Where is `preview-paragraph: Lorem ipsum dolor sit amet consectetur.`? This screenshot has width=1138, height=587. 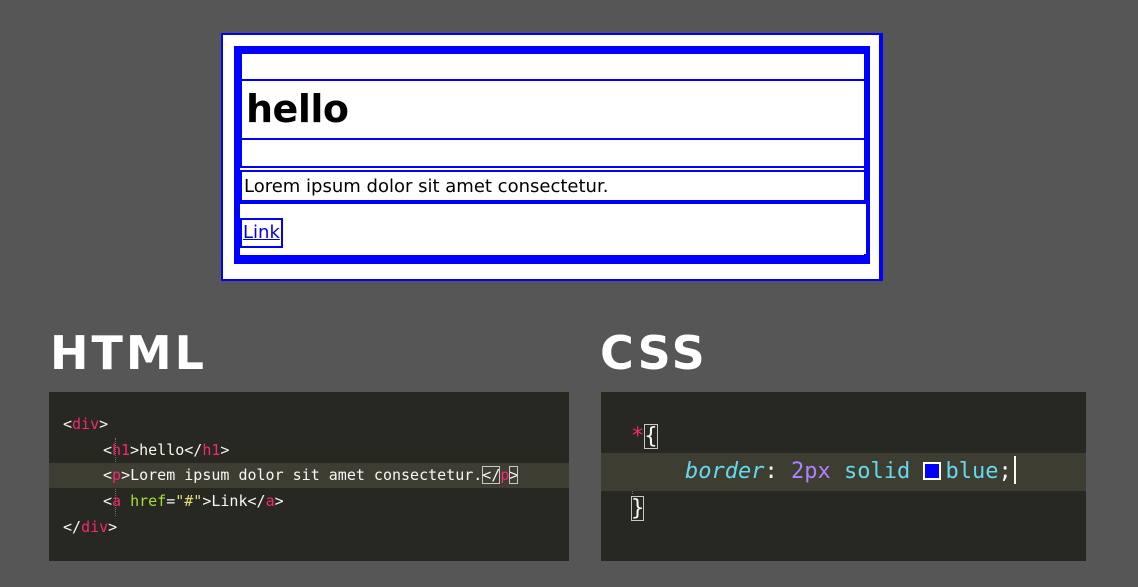
preview-paragraph: Lorem ipsum dolor sit amet consectetur. is located at coordinates (426, 186).